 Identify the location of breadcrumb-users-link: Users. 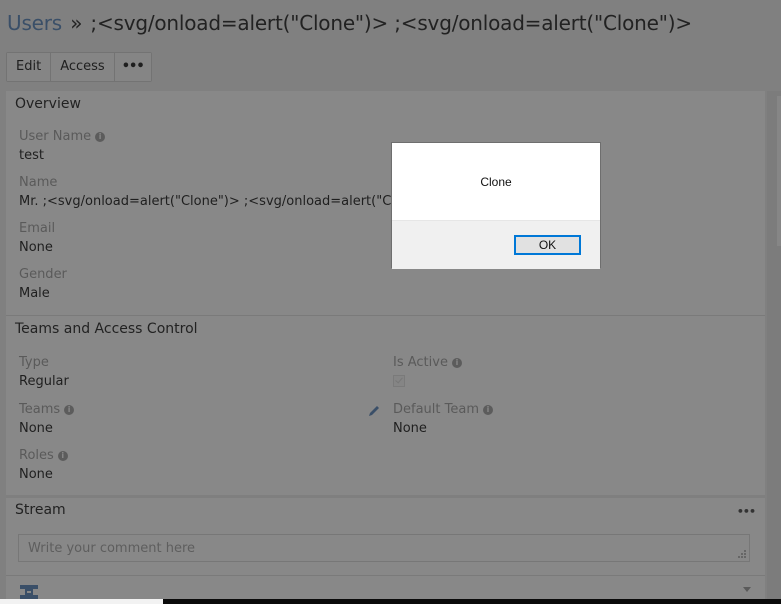
(34, 23).